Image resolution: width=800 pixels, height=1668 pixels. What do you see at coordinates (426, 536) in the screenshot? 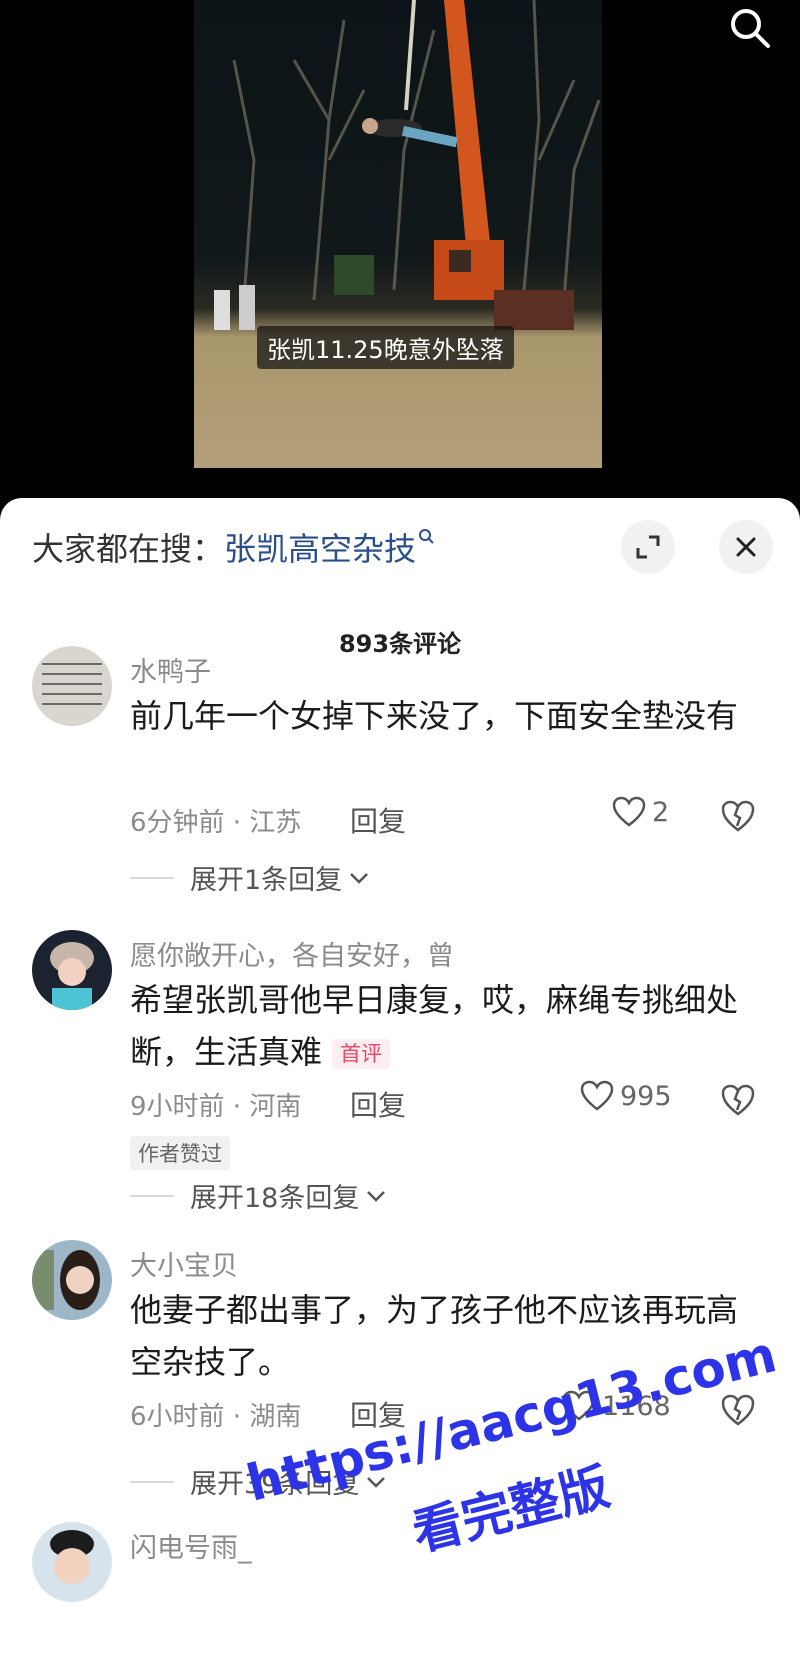
I see `small-search-icon` at bounding box center [426, 536].